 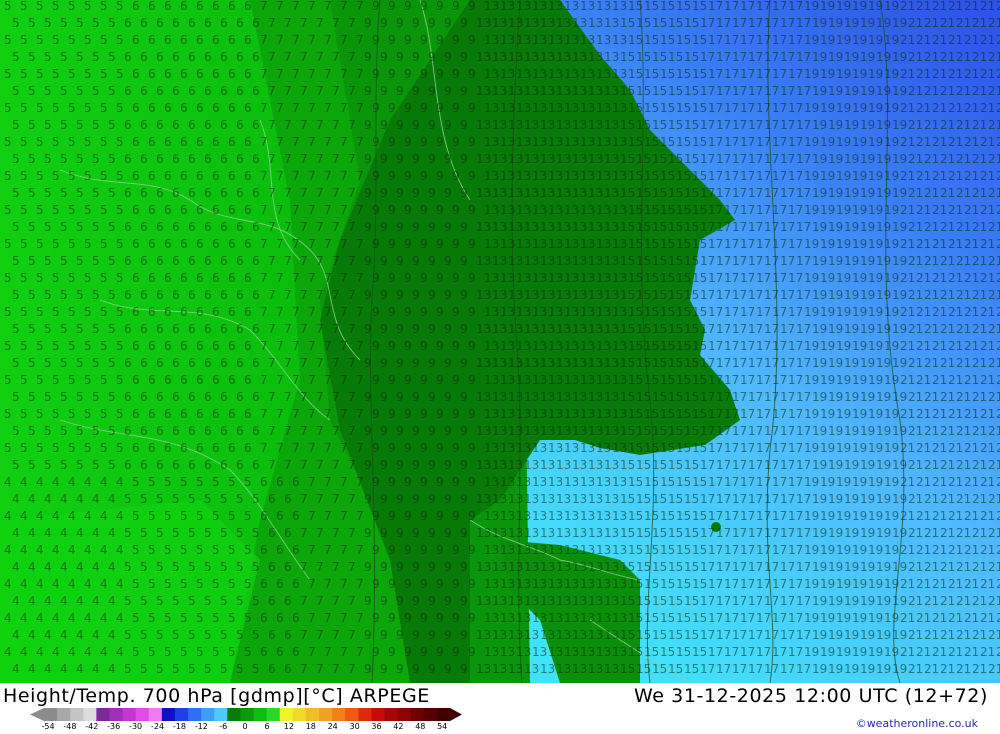 What do you see at coordinates (37, 714) in the screenshot?
I see `legend-arrow-left` at bounding box center [37, 714].